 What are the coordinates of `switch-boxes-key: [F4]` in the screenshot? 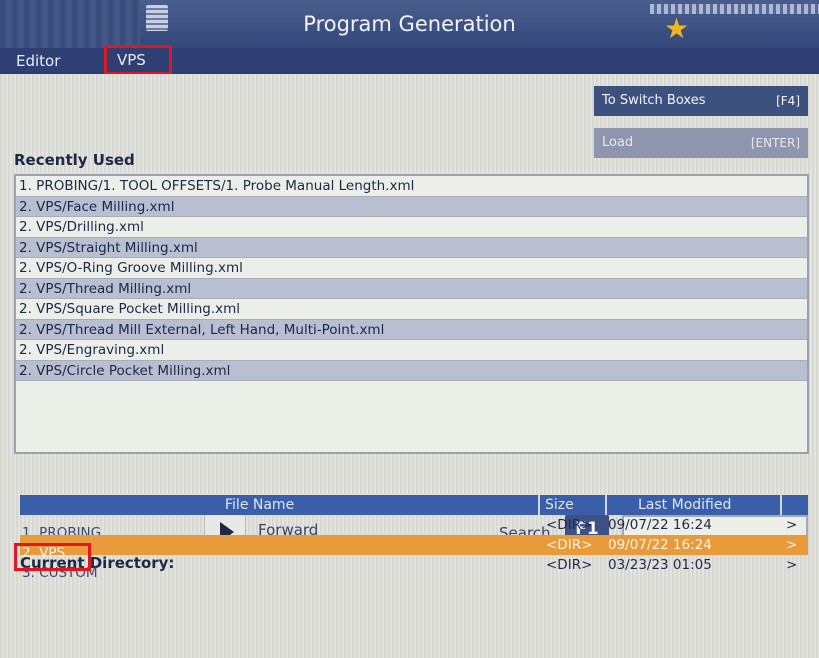 It's located at (788, 101).